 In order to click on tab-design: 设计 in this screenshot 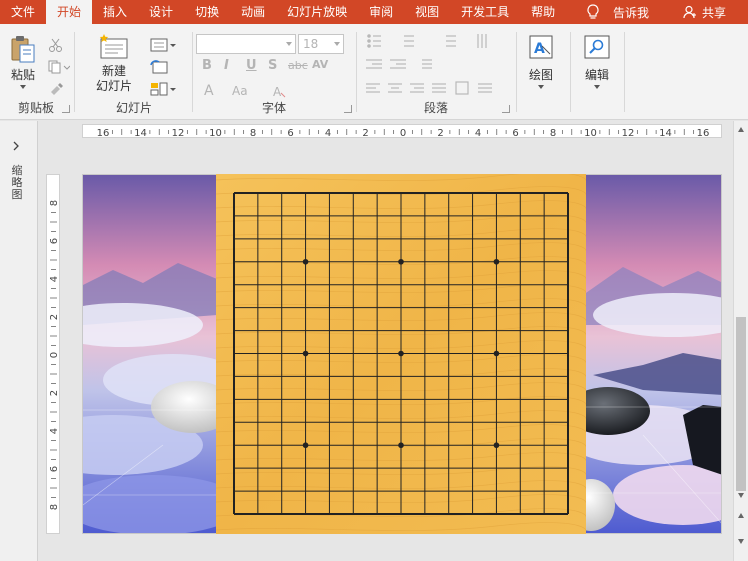, I will do `click(161, 12)`.